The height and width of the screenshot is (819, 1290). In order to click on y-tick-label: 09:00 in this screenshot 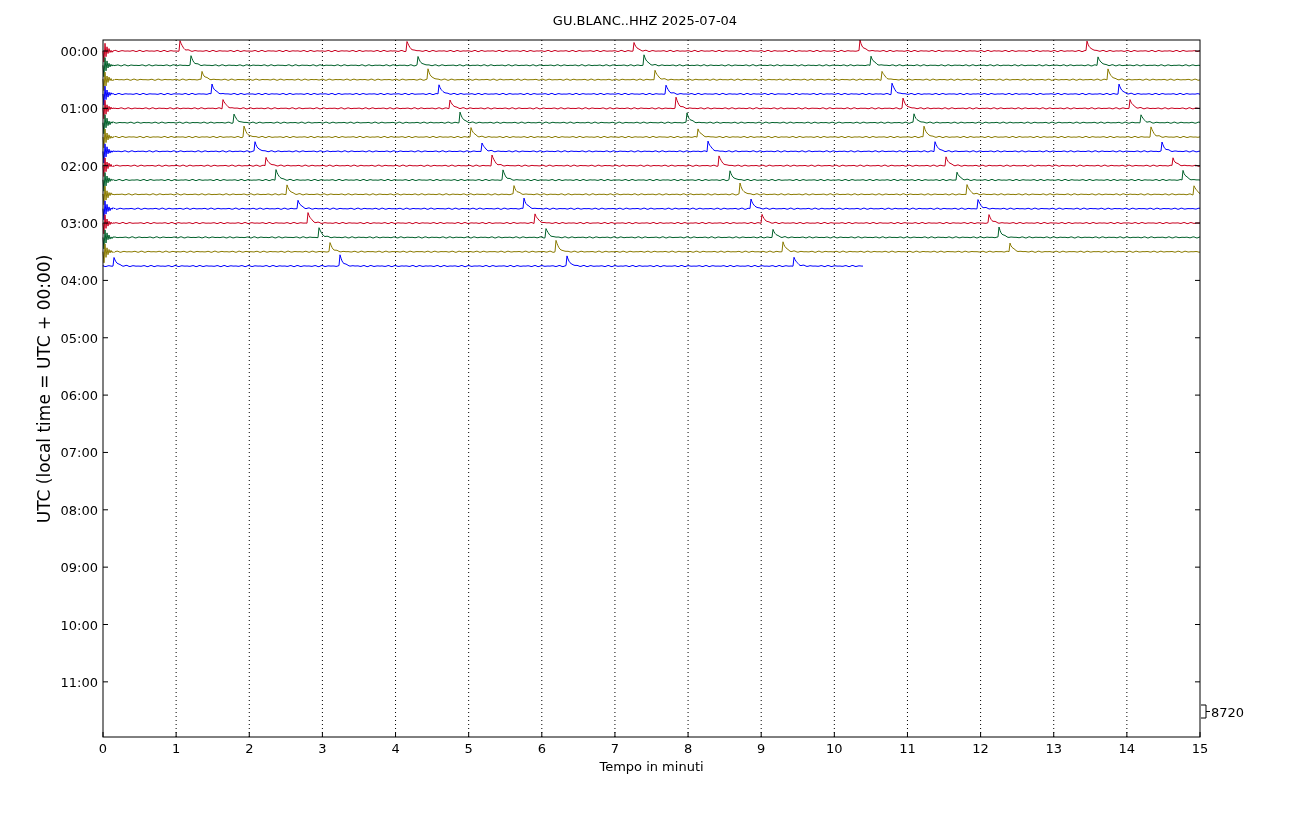, I will do `click(79, 568)`.